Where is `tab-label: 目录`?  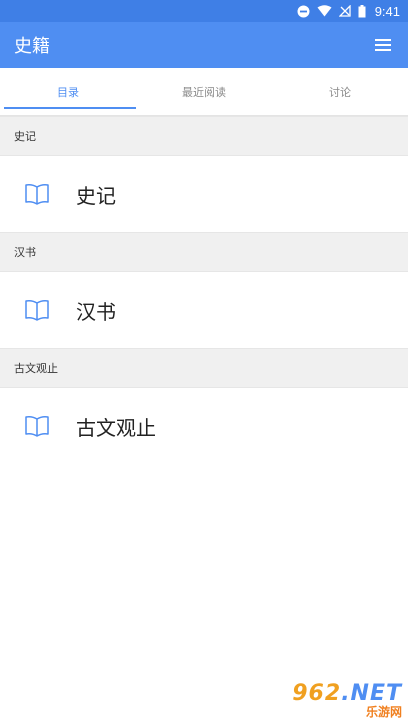 tab-label: 目录 is located at coordinates (68, 92).